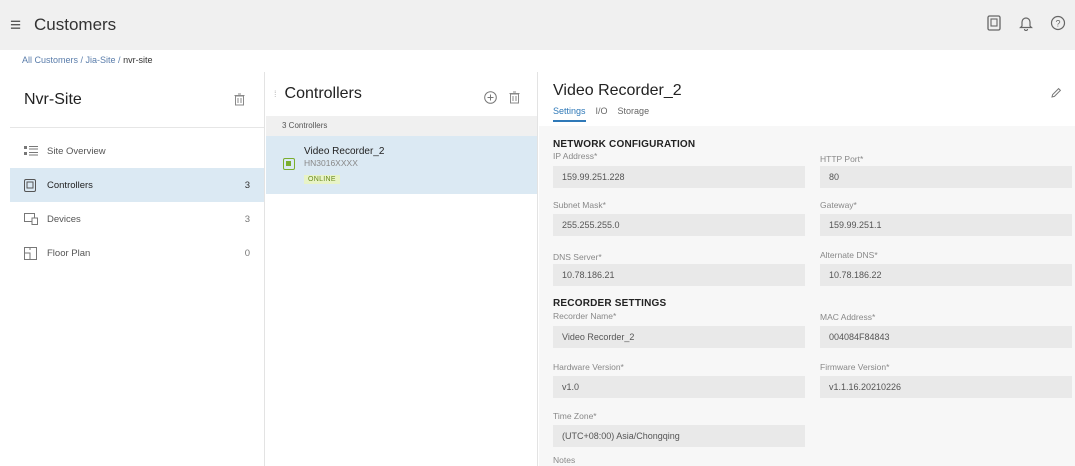 Image resolution: width=1075 pixels, height=466 pixels. Describe the element at coordinates (849, 255) in the screenshot. I see `alternate-dns-label: Alternate DNS*` at that location.